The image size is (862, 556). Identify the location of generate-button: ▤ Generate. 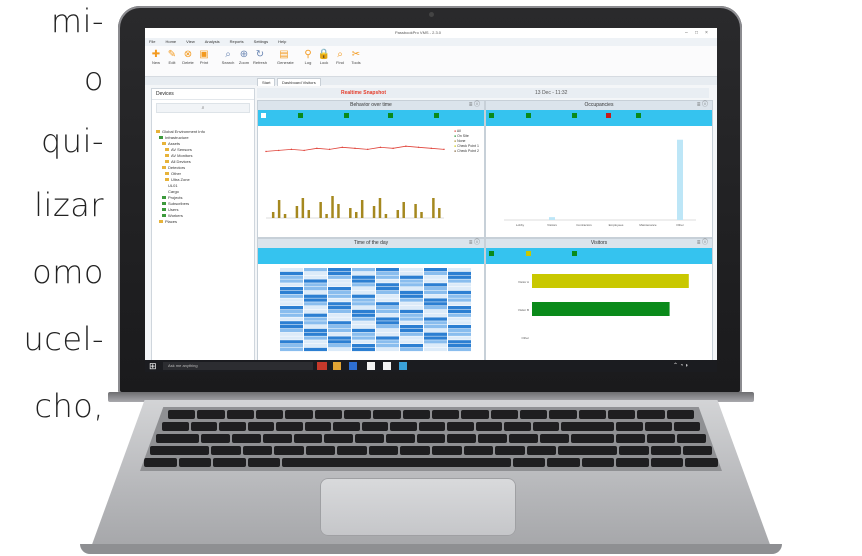
(285, 57).